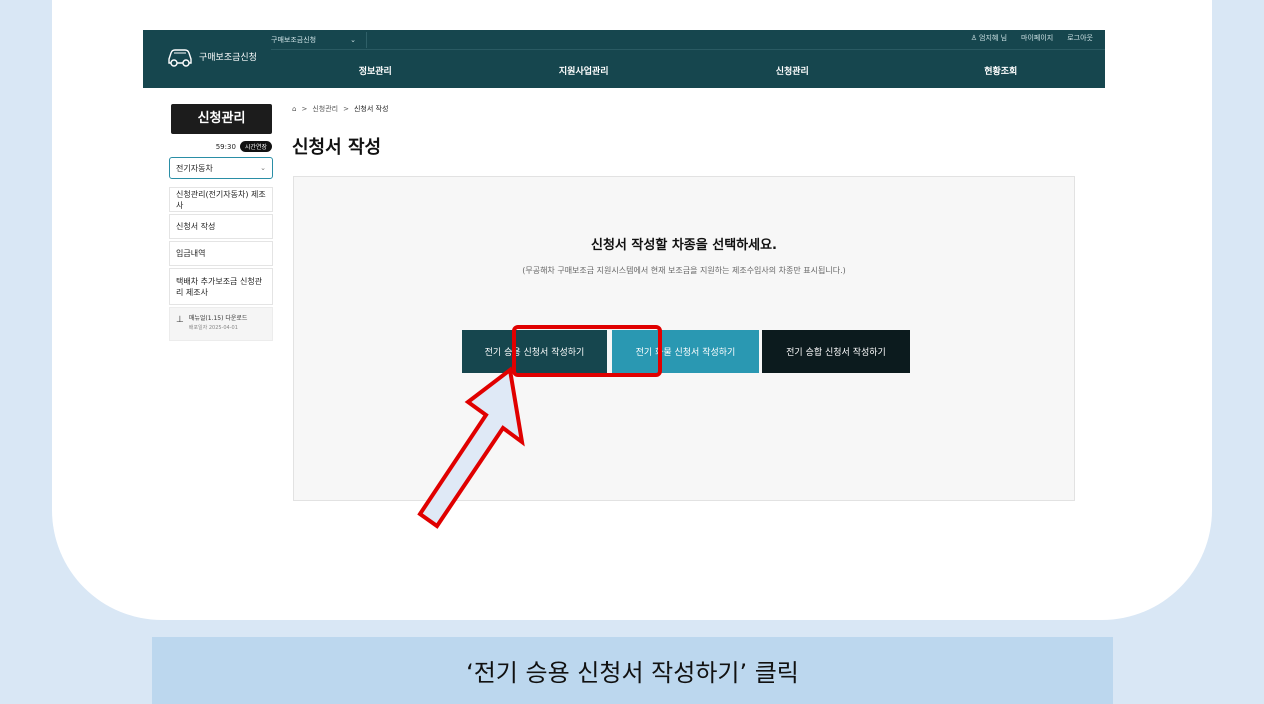  I want to click on session-timer: 59:30 시간연장, so click(221, 146).